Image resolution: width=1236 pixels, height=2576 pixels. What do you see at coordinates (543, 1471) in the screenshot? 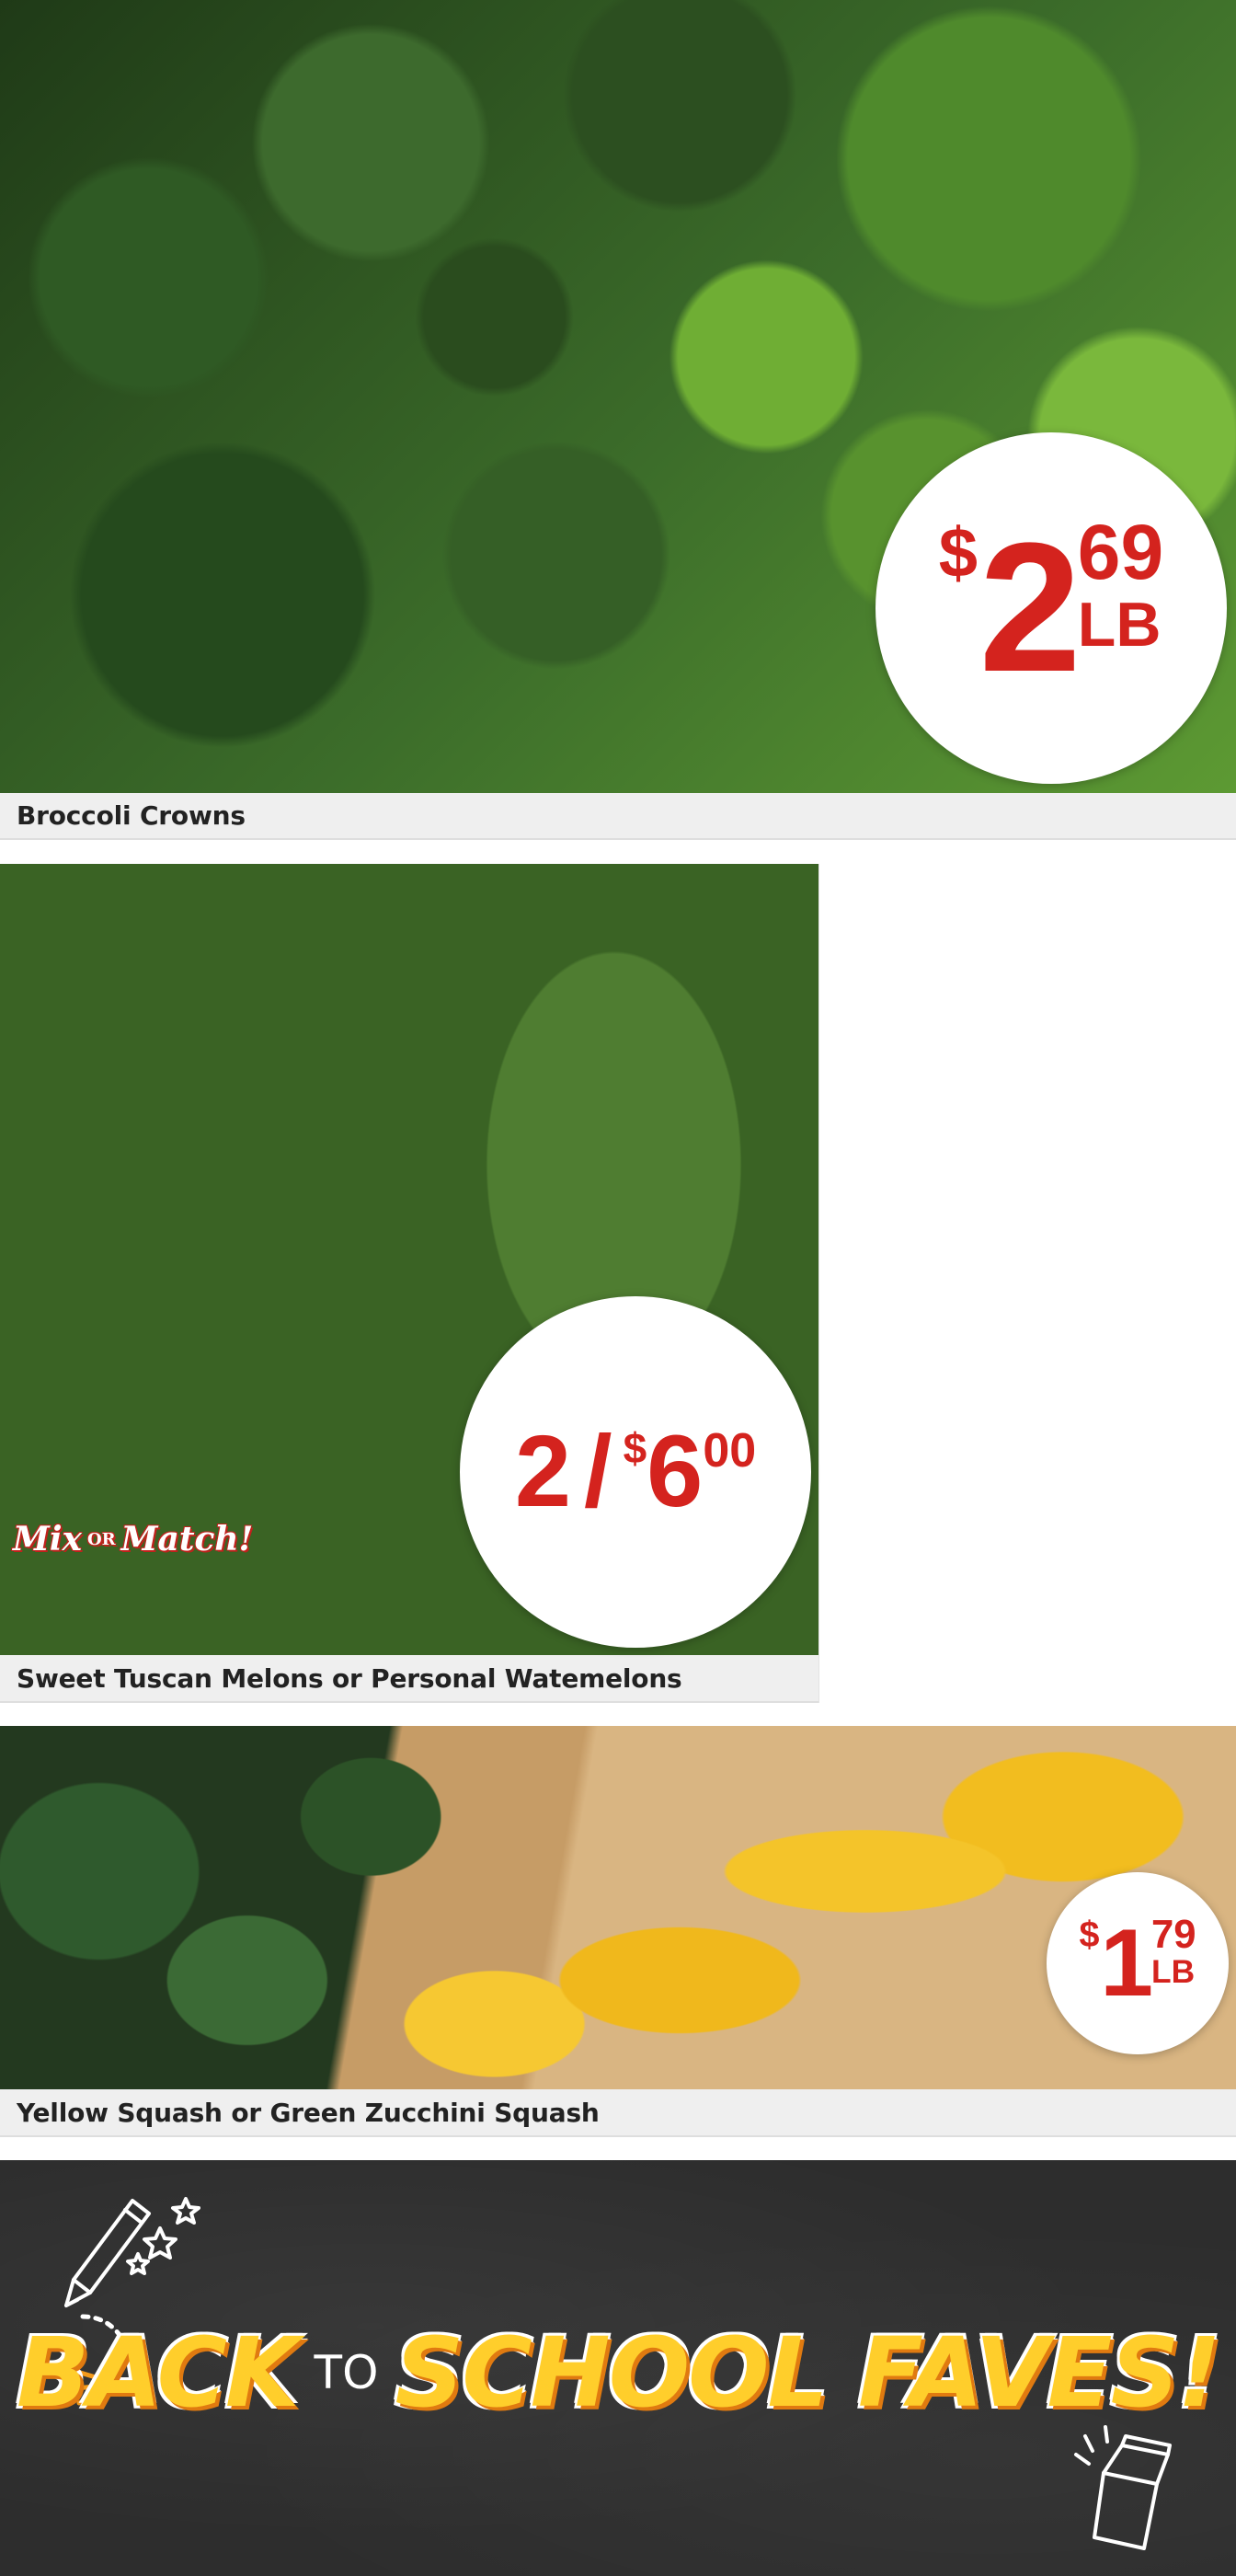
I see `price-quantity: 2` at bounding box center [543, 1471].